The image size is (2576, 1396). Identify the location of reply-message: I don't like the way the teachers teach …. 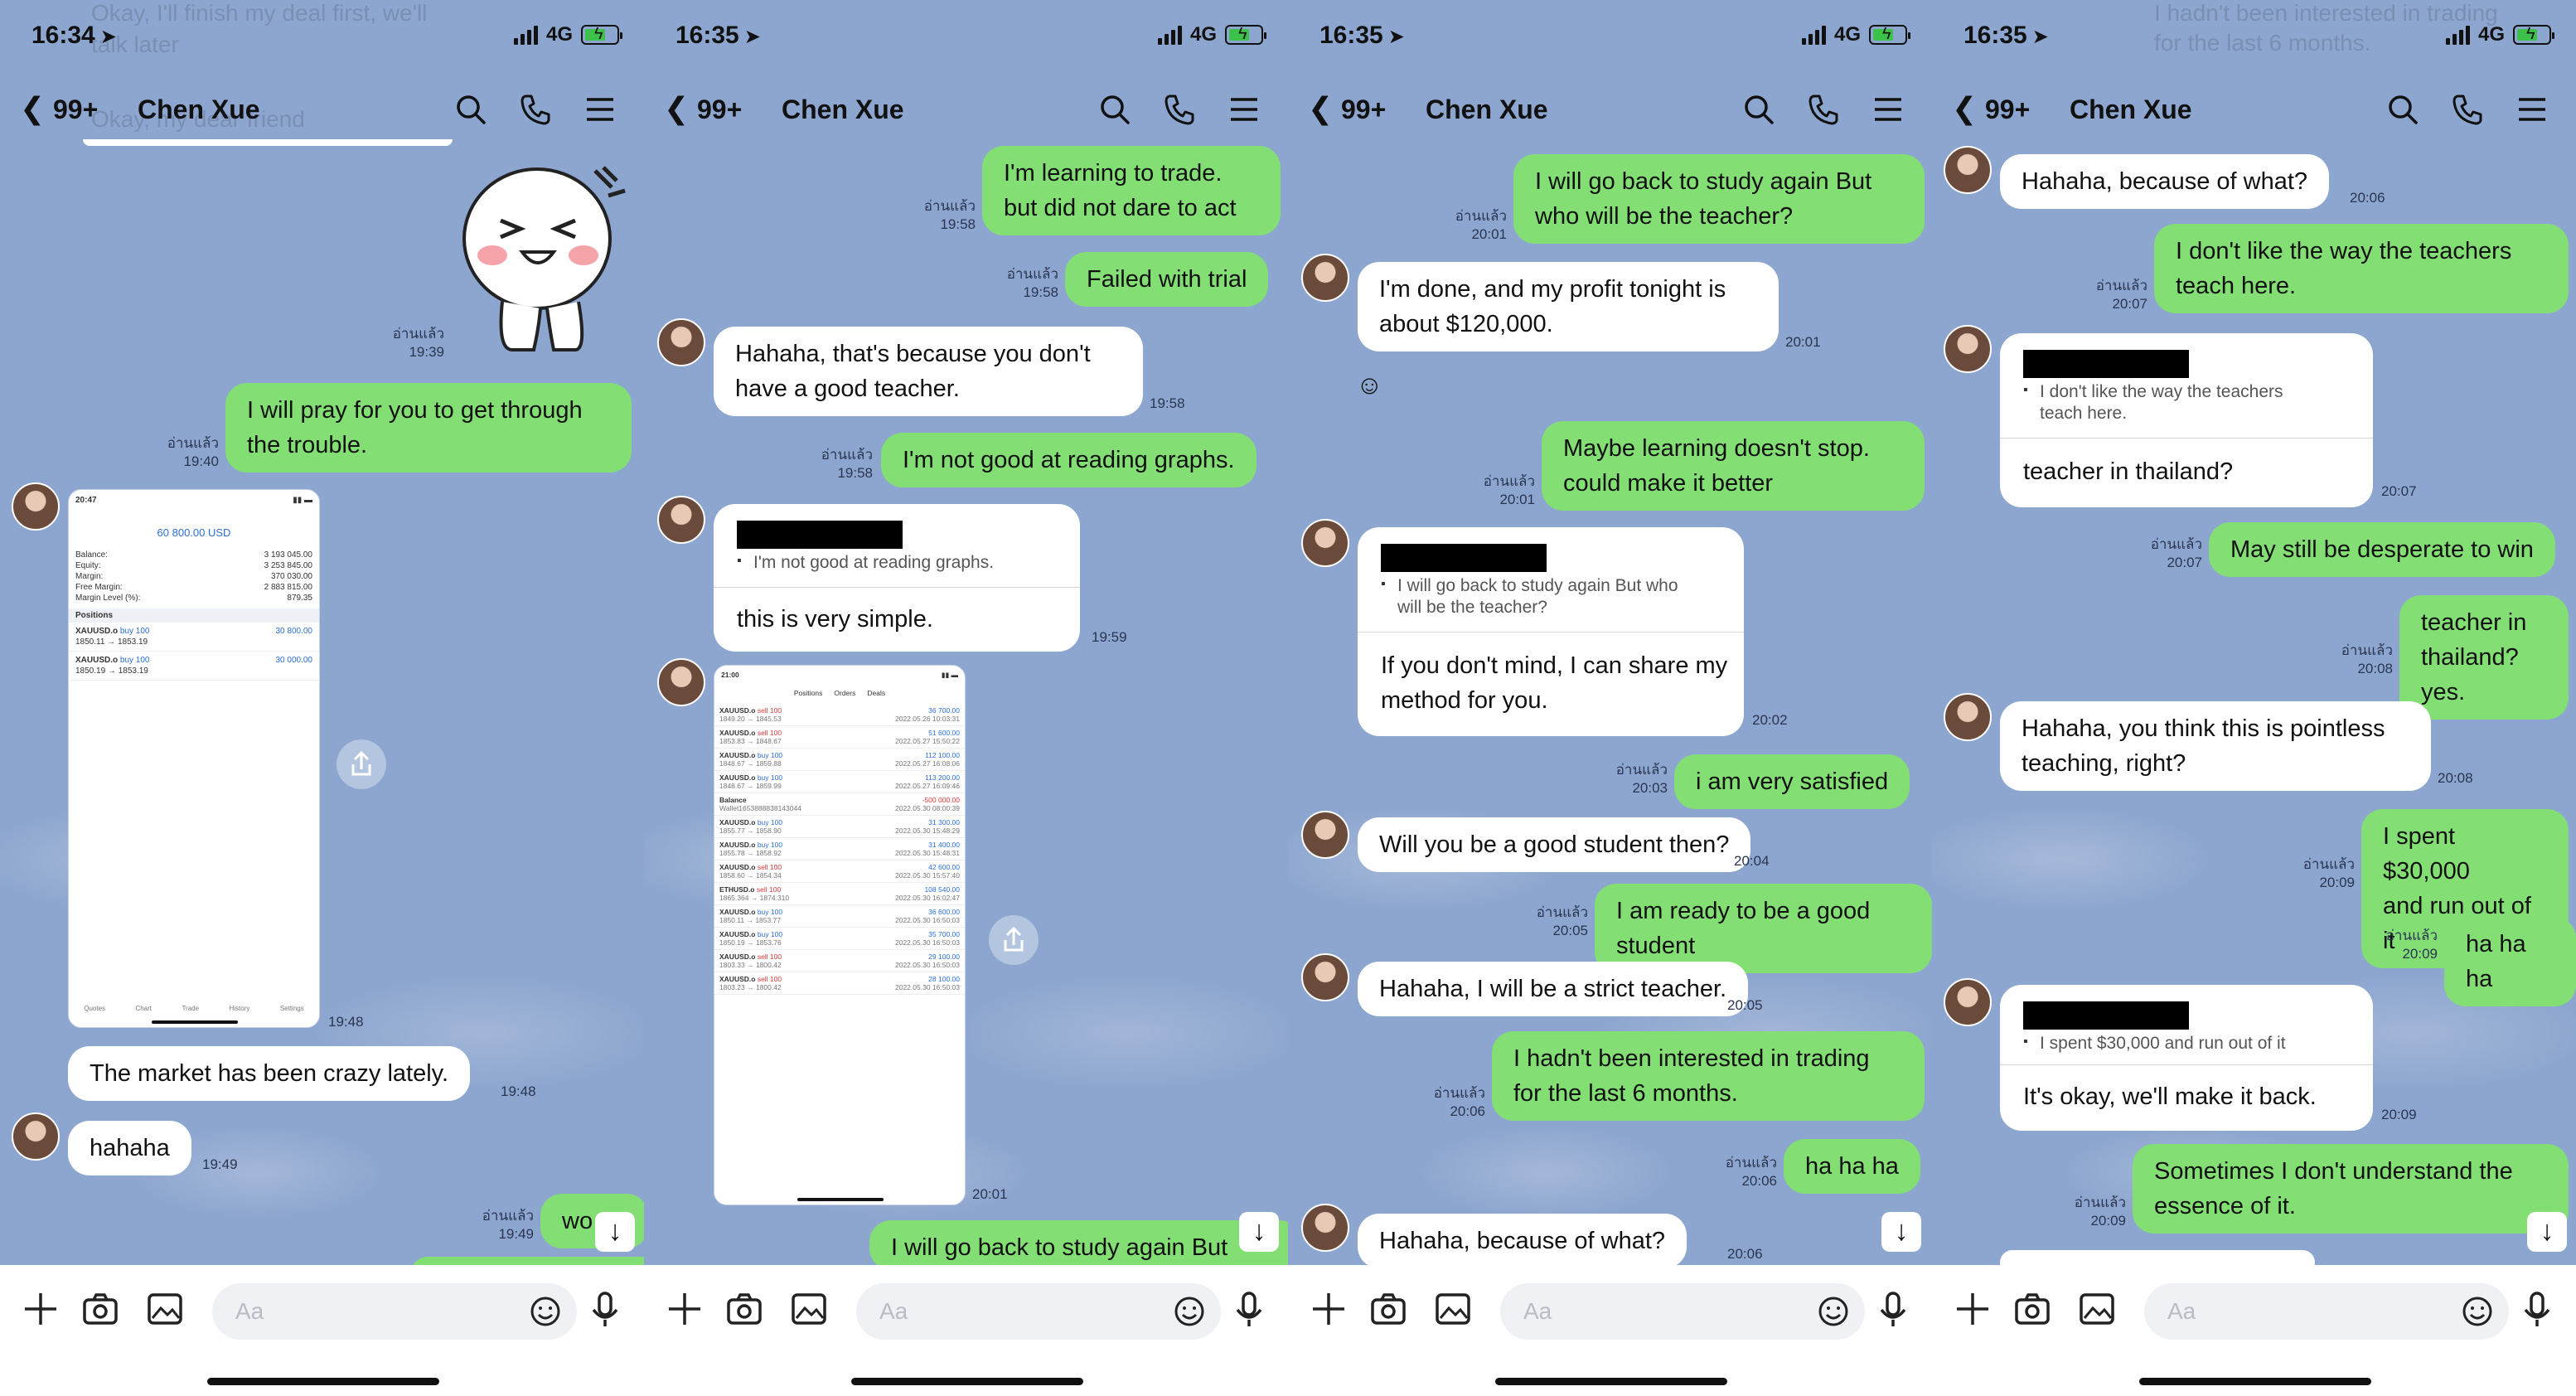
(2186, 420).